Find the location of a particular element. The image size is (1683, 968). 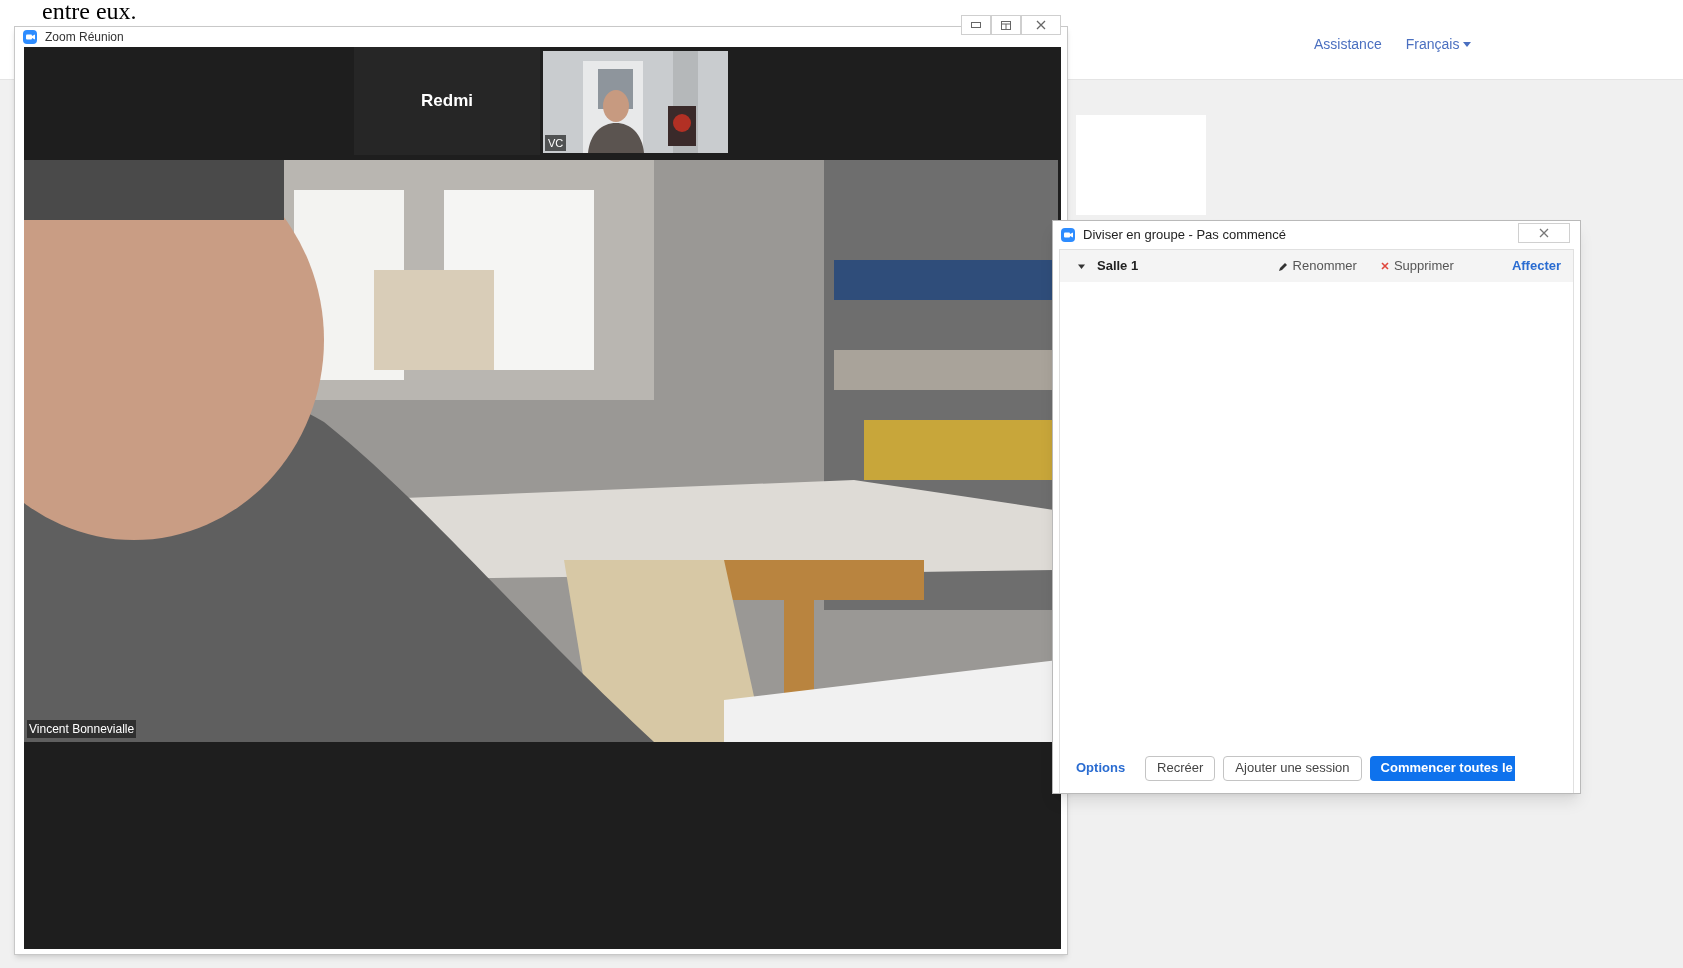

delete-button: Supprimer is located at coordinates (1417, 266).